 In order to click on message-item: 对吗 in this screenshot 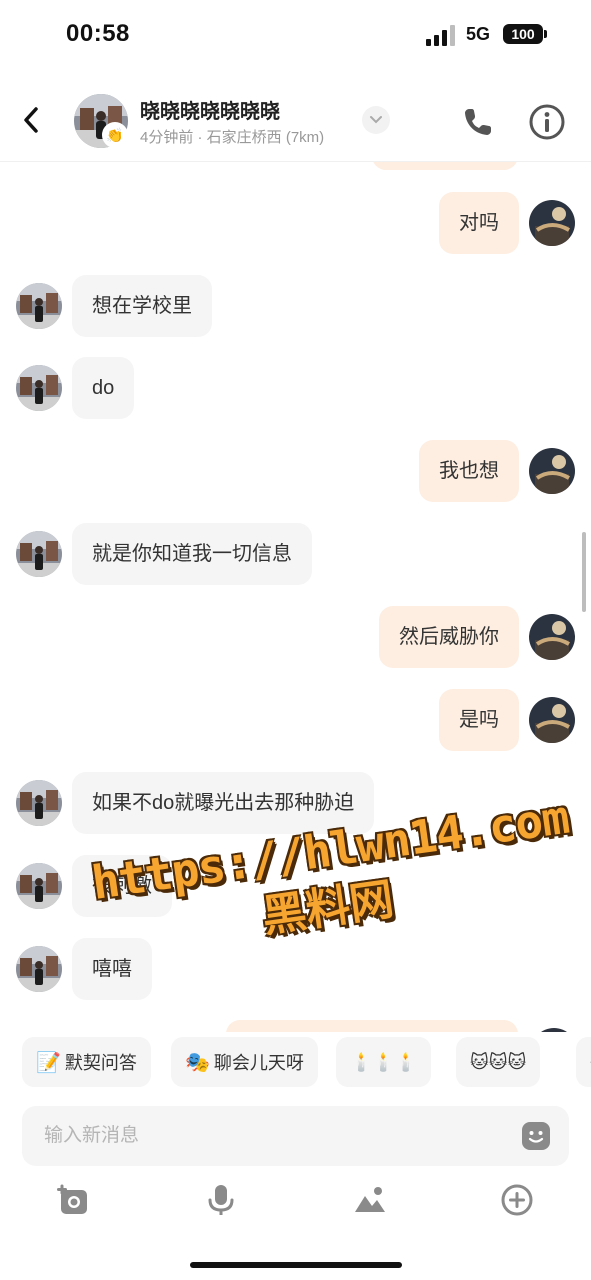, I will do `click(507, 223)`.